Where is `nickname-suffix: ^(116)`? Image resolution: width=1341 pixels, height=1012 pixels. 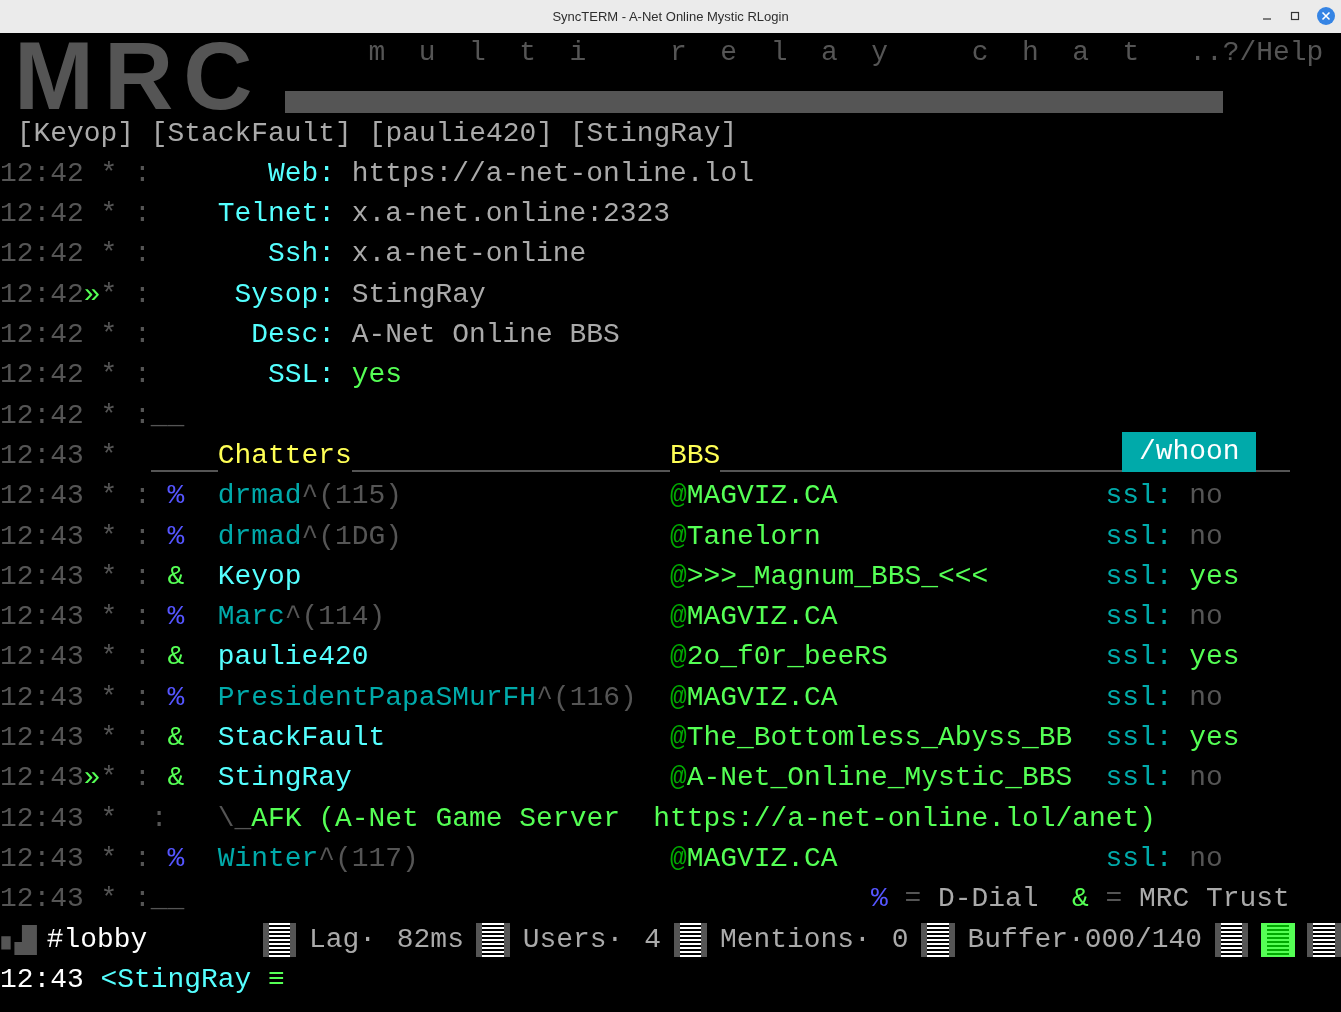
nickname-suffix: ^(116) is located at coordinates (586, 697).